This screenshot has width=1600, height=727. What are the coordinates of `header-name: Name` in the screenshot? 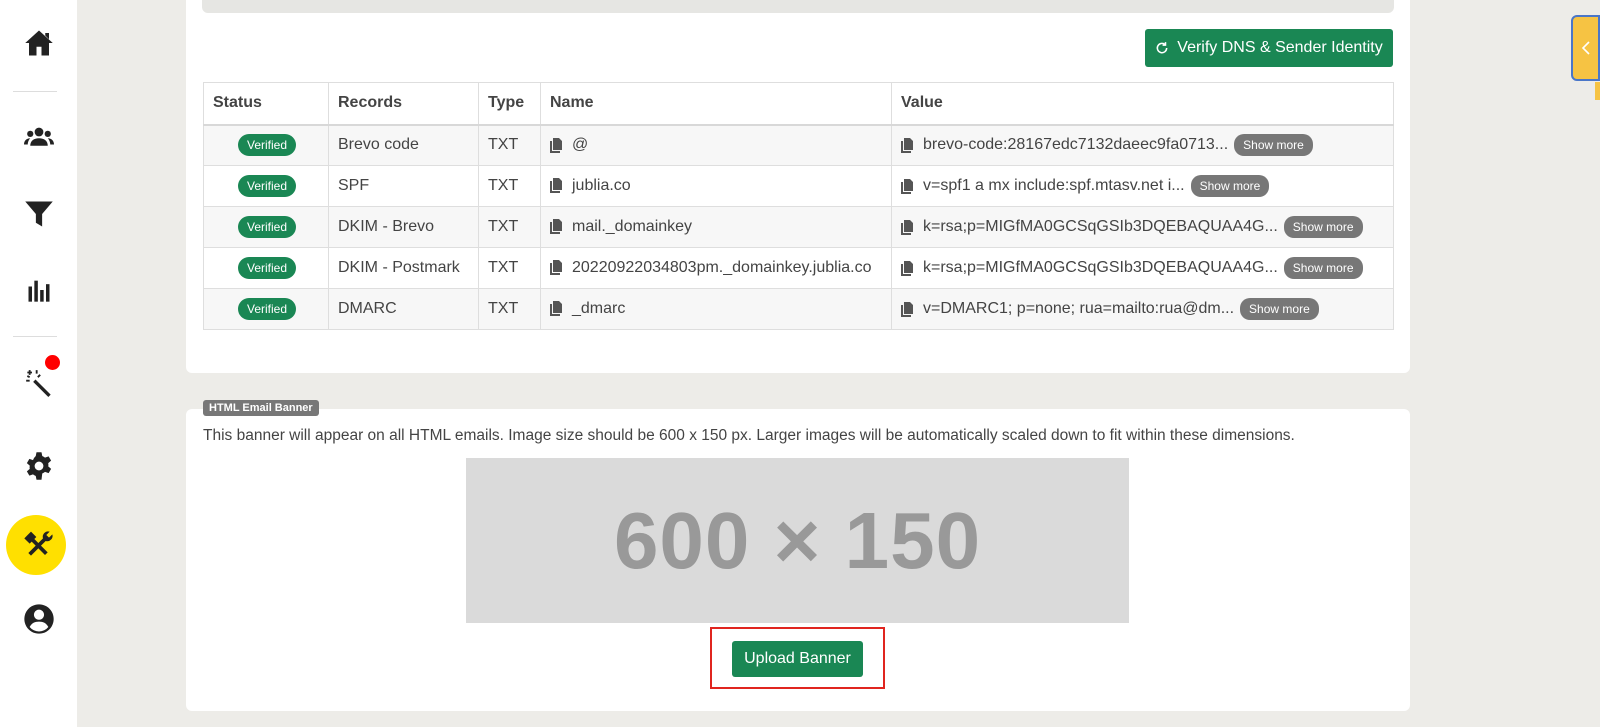 It's located at (716, 104).